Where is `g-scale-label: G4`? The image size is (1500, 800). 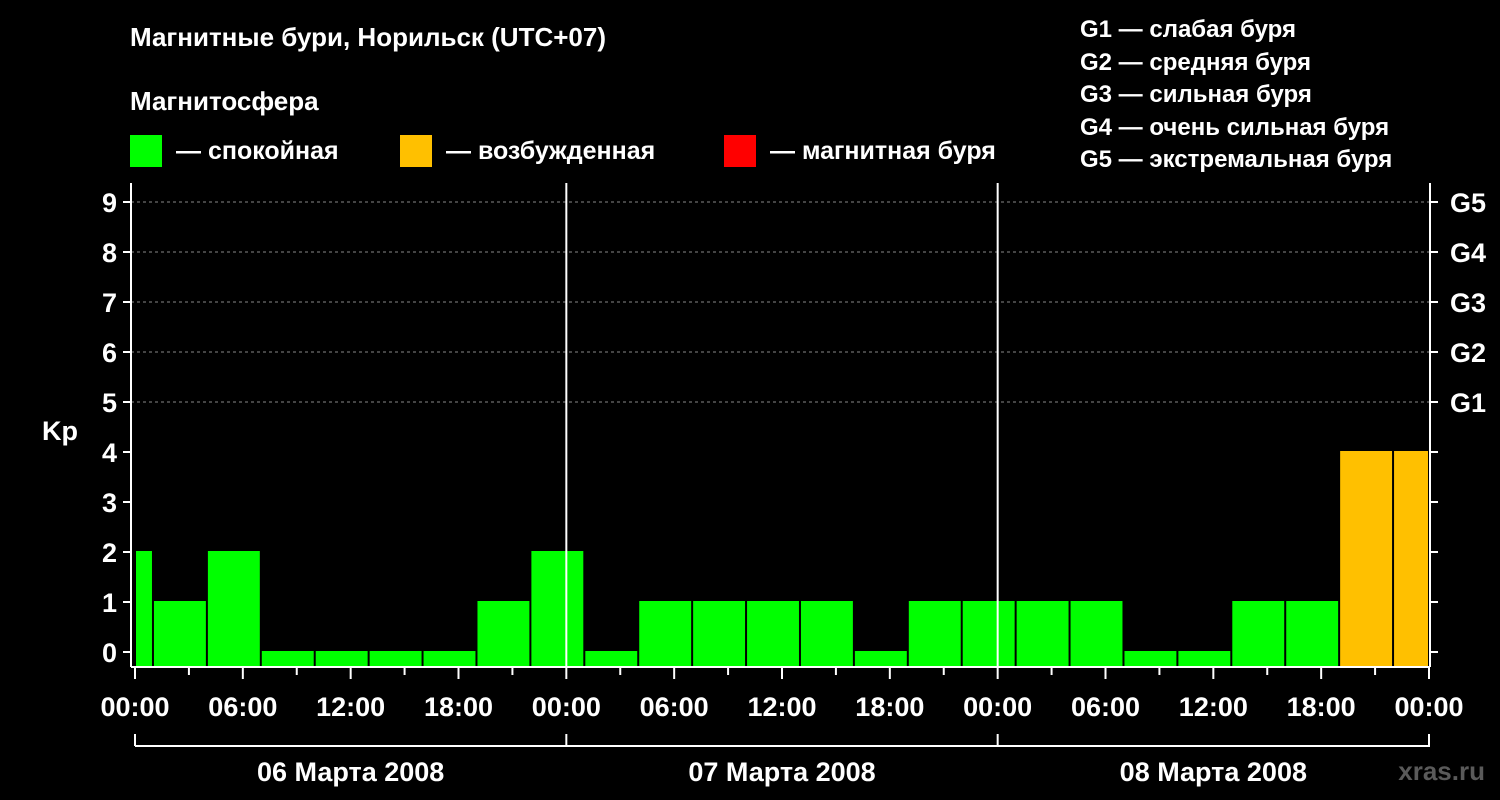 g-scale-label: G4 is located at coordinates (1468, 253).